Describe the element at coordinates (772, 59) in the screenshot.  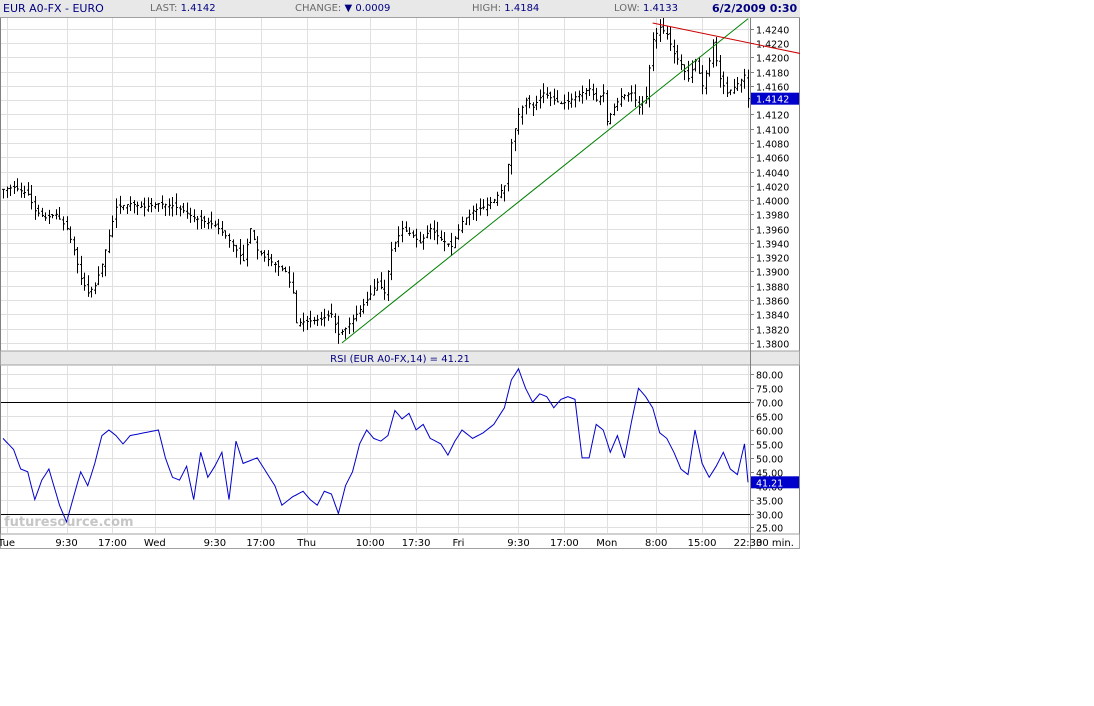
I see `price-tick-label: 1.4200` at that location.